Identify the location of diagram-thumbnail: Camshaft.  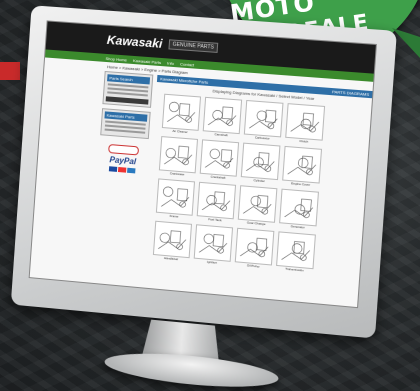
(222, 117).